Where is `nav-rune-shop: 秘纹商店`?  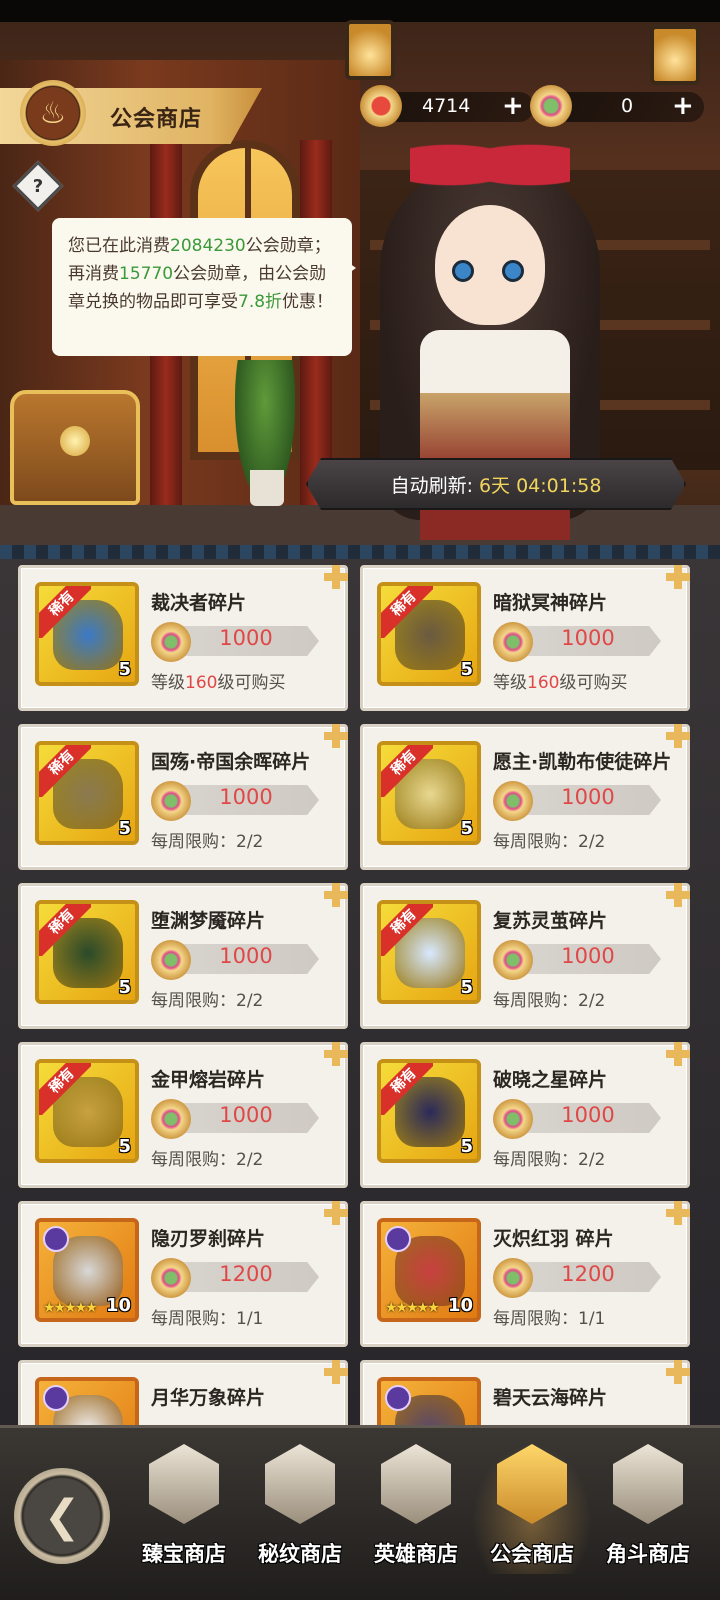 nav-rune-shop: 秘纹商店 is located at coordinates (300, 1509).